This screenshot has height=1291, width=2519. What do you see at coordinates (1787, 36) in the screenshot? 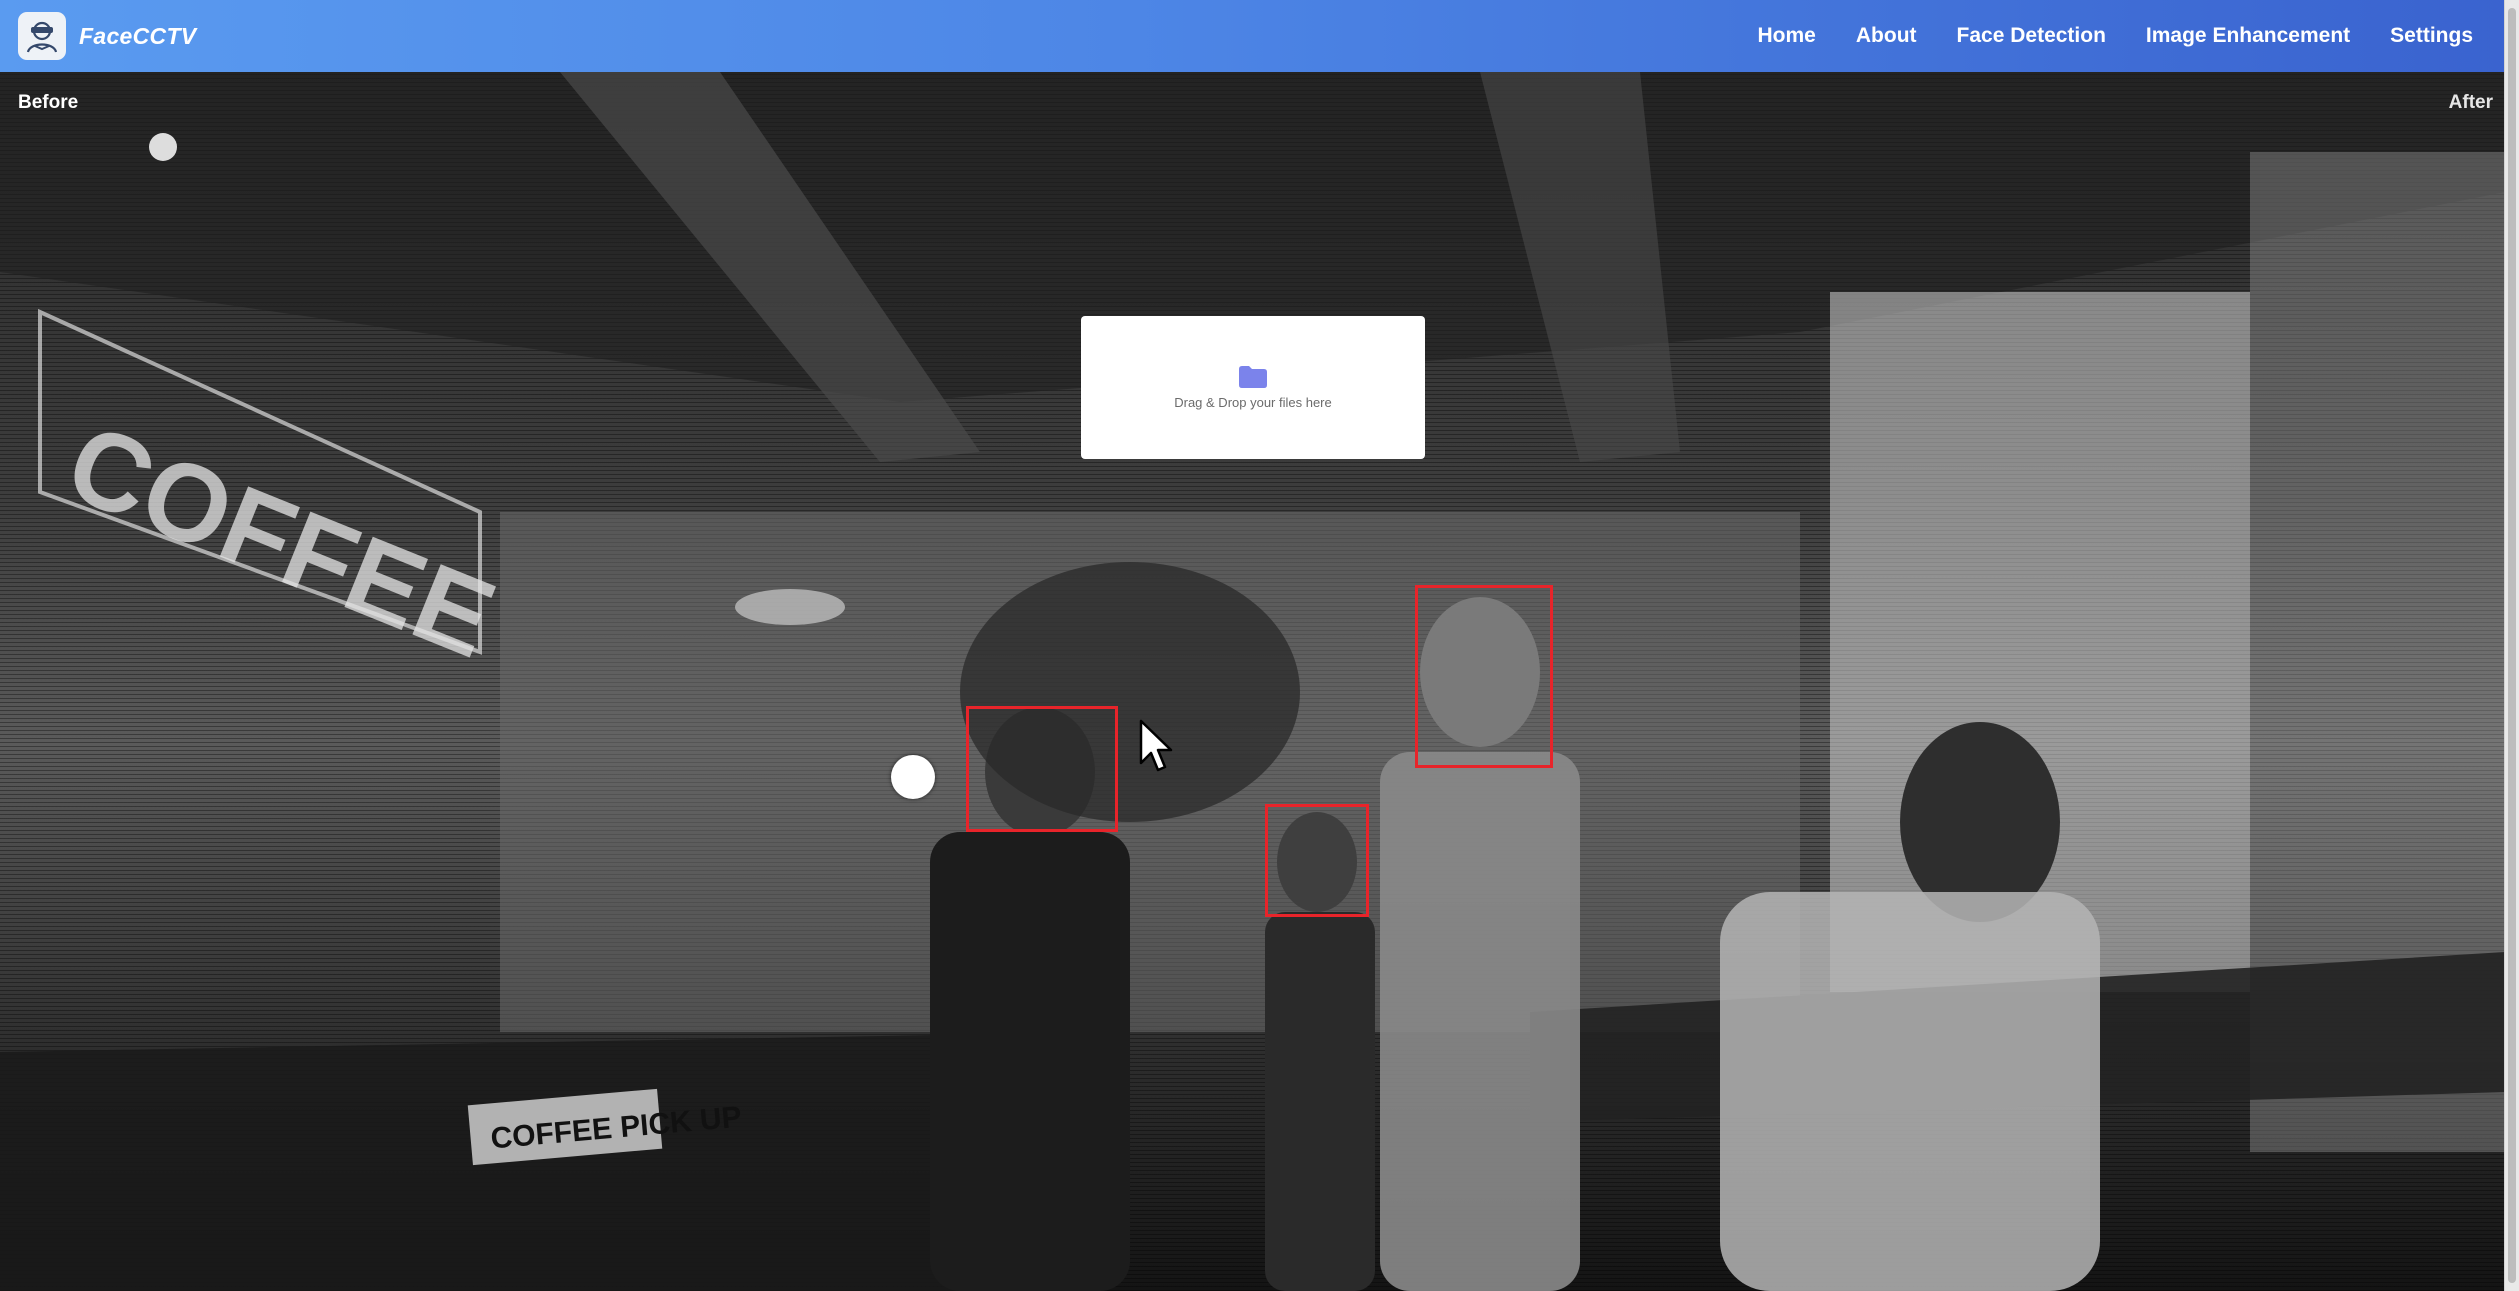
I see `nav-home: Home` at bounding box center [1787, 36].